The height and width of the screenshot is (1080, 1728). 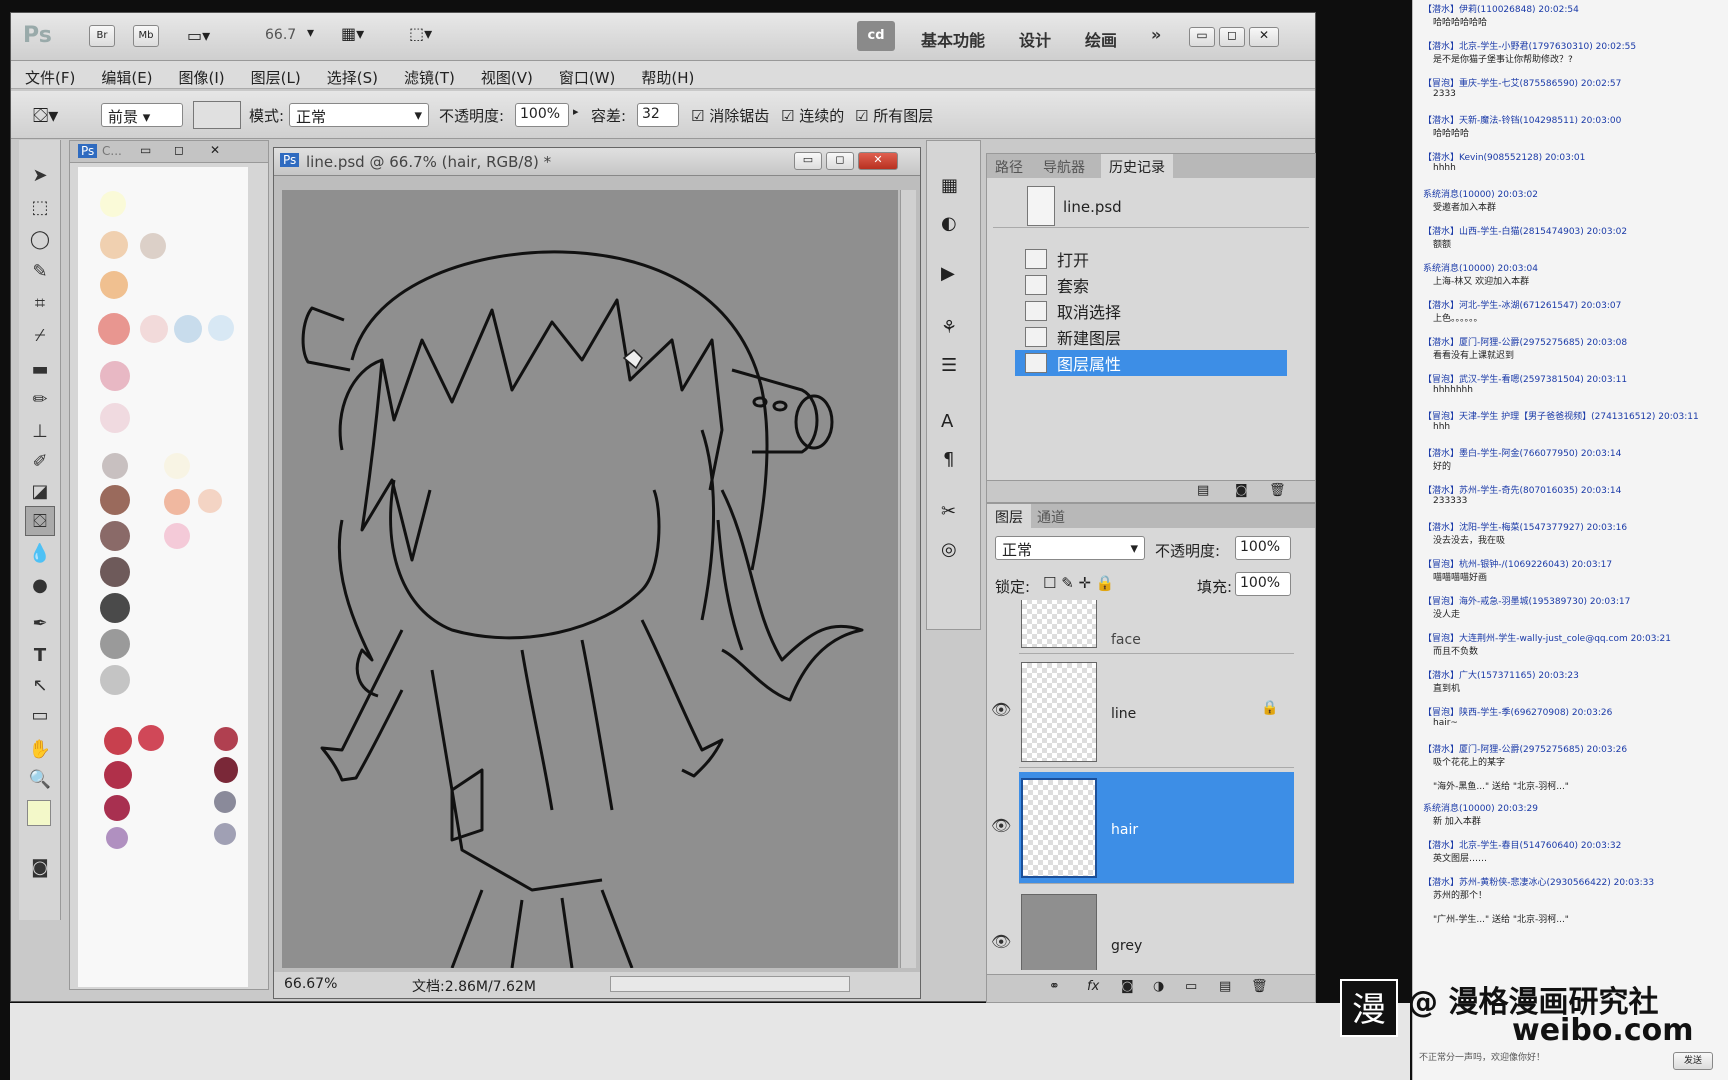 I want to click on swatch-canvas, so click(x=163, y=577).